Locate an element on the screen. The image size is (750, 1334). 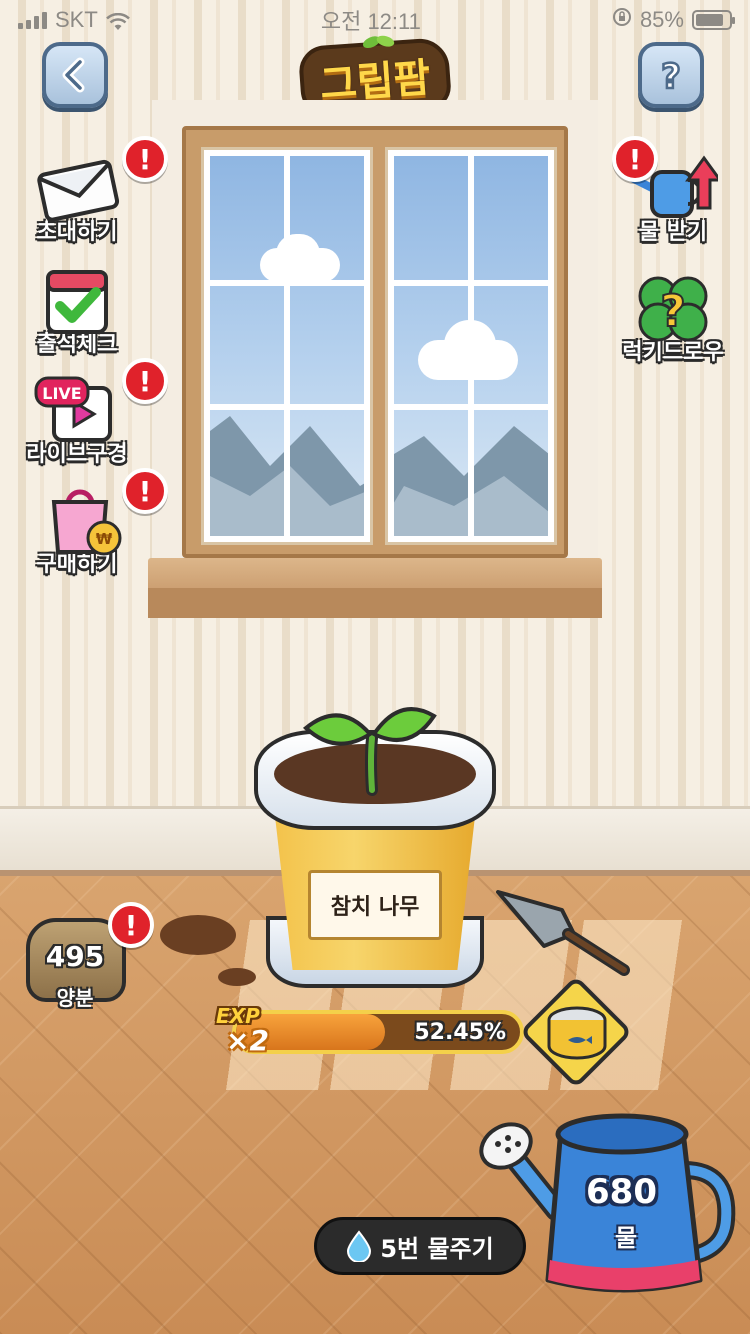
tuna-can-icon is located at coordinates (577, 1033).